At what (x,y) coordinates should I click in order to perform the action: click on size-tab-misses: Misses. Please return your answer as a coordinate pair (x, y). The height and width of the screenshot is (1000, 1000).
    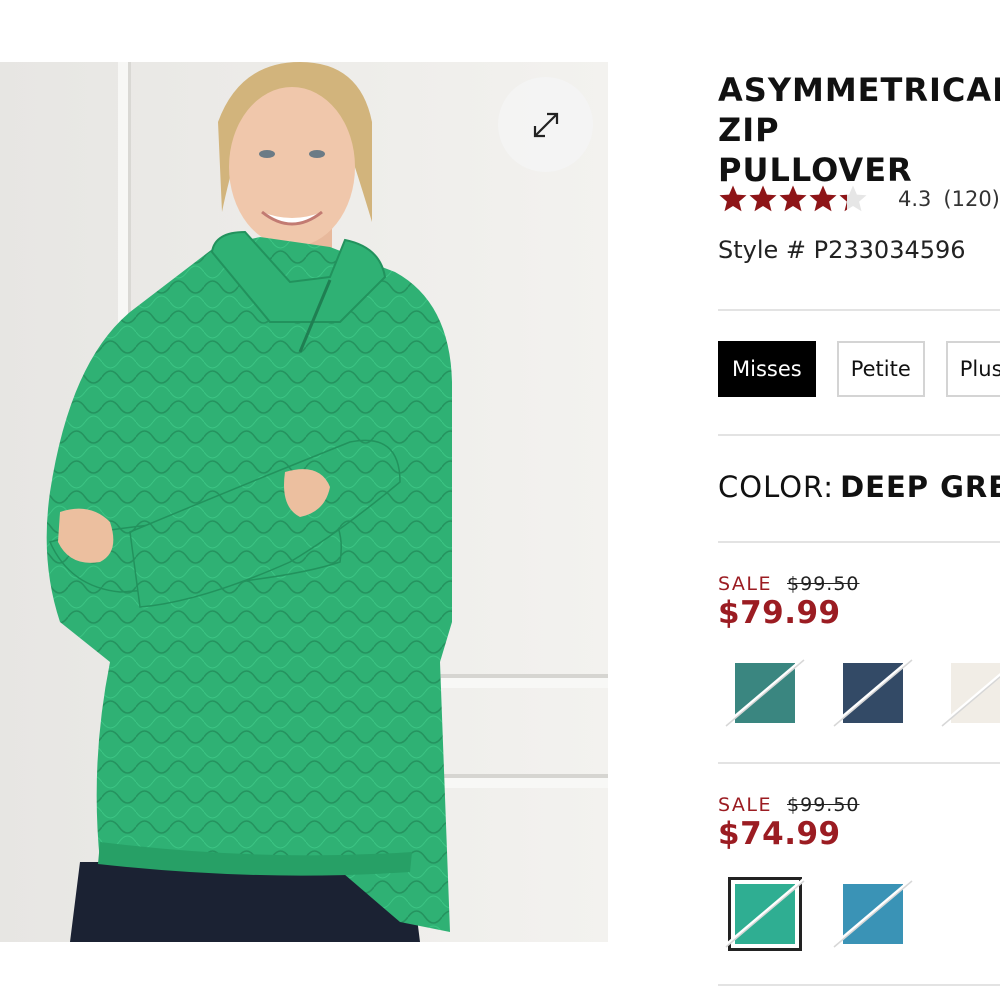
    Looking at the image, I should click on (767, 369).